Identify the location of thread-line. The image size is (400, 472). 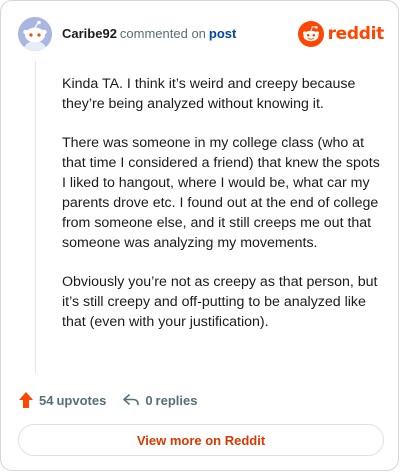
(35, 217).